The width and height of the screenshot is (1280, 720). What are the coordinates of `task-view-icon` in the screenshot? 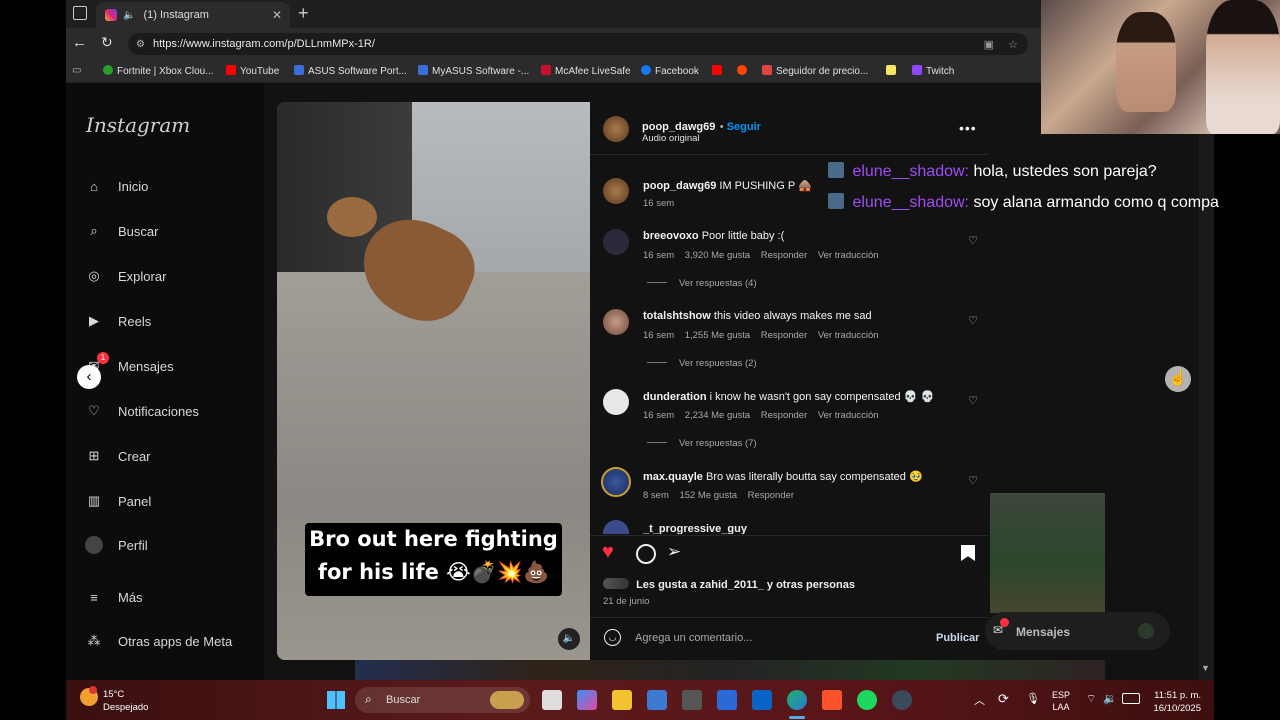 It's located at (552, 700).